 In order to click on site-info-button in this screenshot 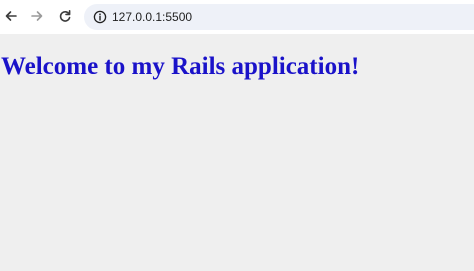, I will do `click(100, 17)`.